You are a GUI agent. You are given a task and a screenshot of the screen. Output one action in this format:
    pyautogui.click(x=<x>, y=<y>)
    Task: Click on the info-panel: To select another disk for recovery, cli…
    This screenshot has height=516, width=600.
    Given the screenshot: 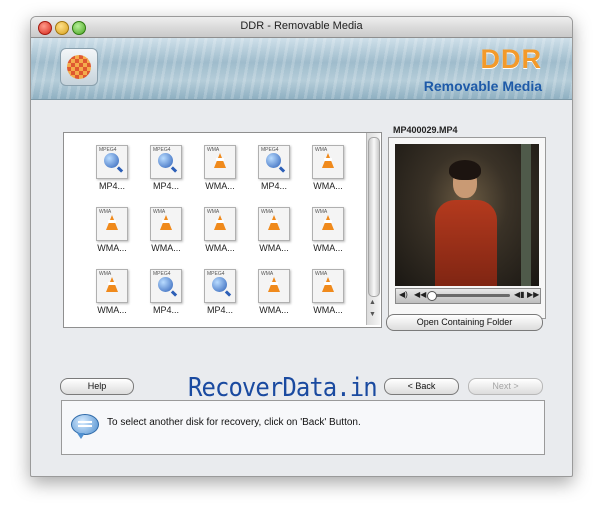 What is the action you would take?
    pyautogui.click(x=303, y=427)
    